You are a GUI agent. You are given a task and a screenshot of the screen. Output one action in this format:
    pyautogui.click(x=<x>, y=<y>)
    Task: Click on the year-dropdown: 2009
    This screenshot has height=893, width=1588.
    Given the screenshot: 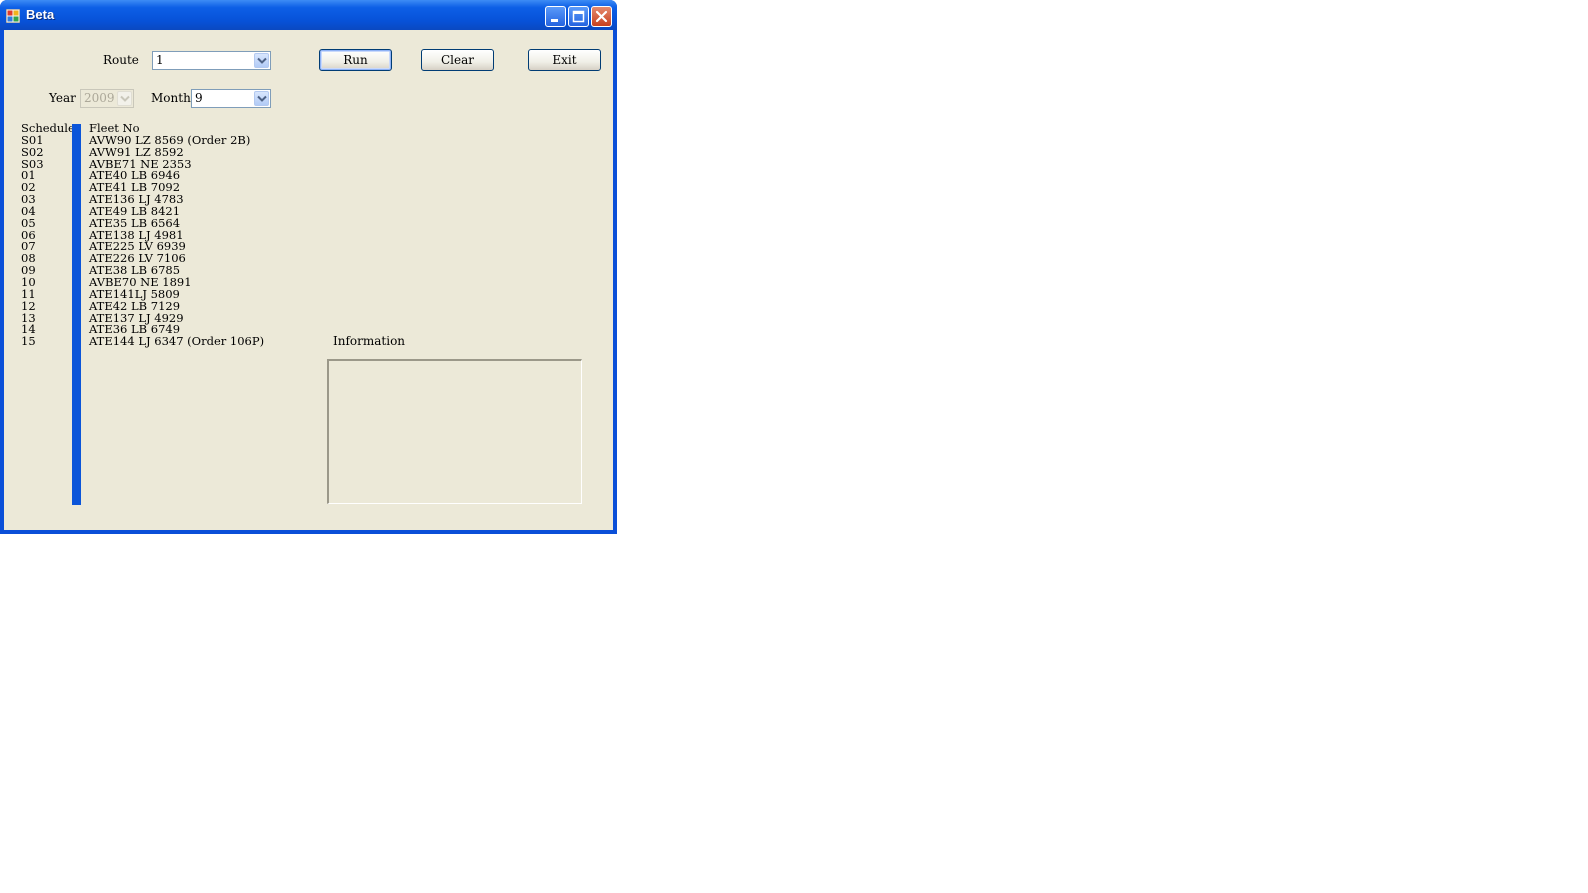 What is the action you would take?
    pyautogui.click(x=107, y=98)
    